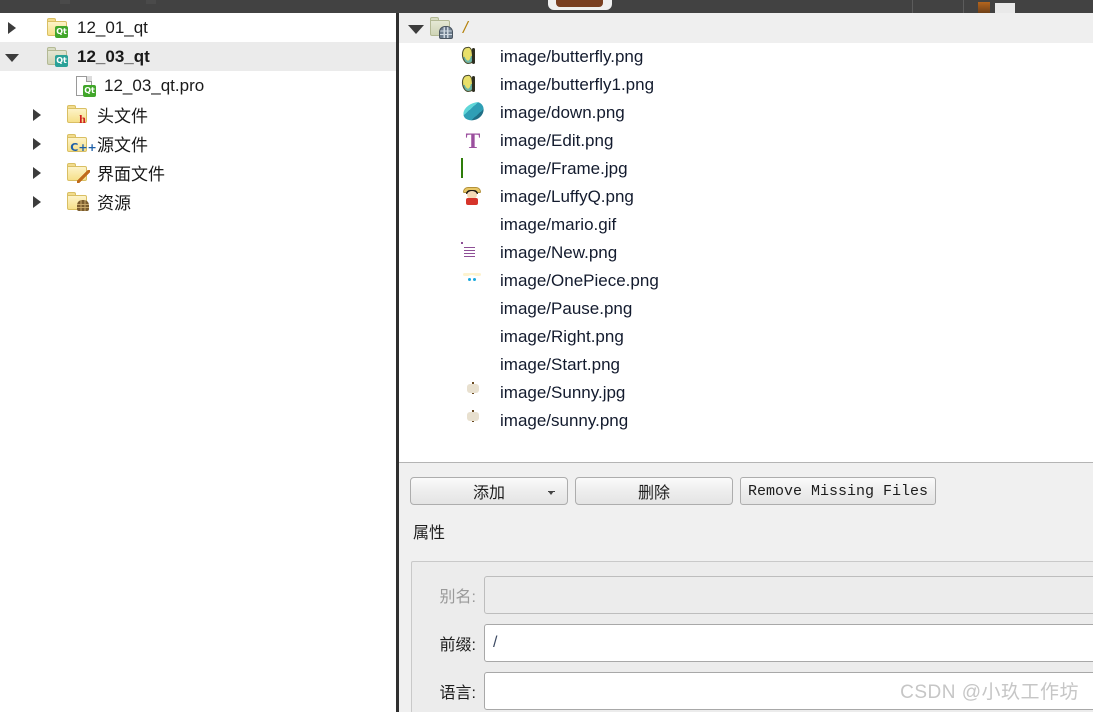 Image resolution: width=1093 pixels, height=712 pixels. Describe the element at coordinates (198, 27) in the screenshot. I see `tree-item-12_01_qt: Qt 12_01_qt` at that location.